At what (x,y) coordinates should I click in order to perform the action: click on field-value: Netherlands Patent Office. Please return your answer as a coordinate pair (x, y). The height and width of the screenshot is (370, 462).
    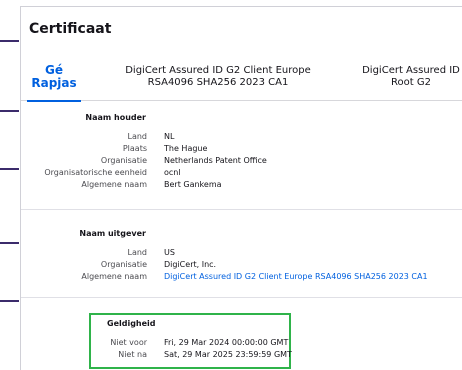
    Looking at the image, I should click on (215, 161).